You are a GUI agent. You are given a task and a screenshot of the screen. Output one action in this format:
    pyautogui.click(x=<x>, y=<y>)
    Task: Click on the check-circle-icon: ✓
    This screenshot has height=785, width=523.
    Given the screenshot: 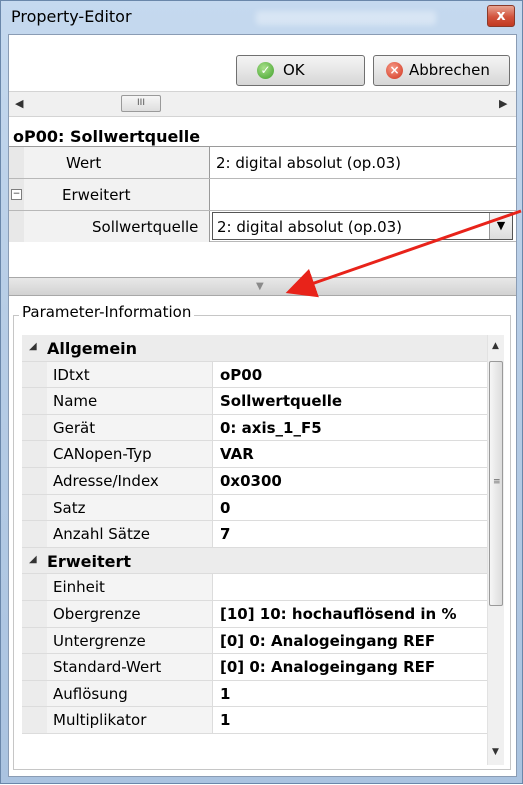 What is the action you would take?
    pyautogui.click(x=265, y=70)
    